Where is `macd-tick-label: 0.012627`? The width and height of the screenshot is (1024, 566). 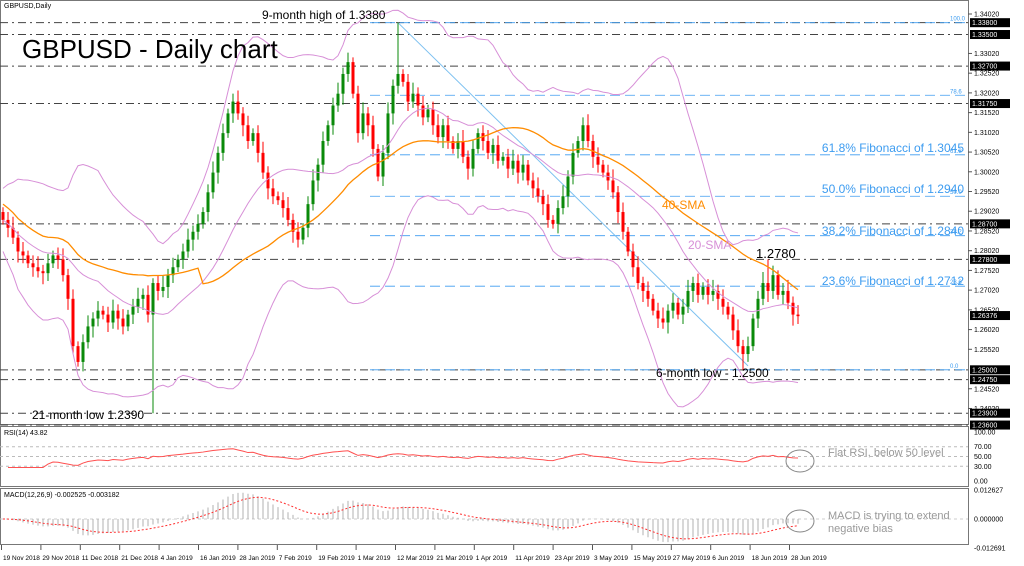
macd-tick-label: 0.012627 is located at coordinates (988, 491).